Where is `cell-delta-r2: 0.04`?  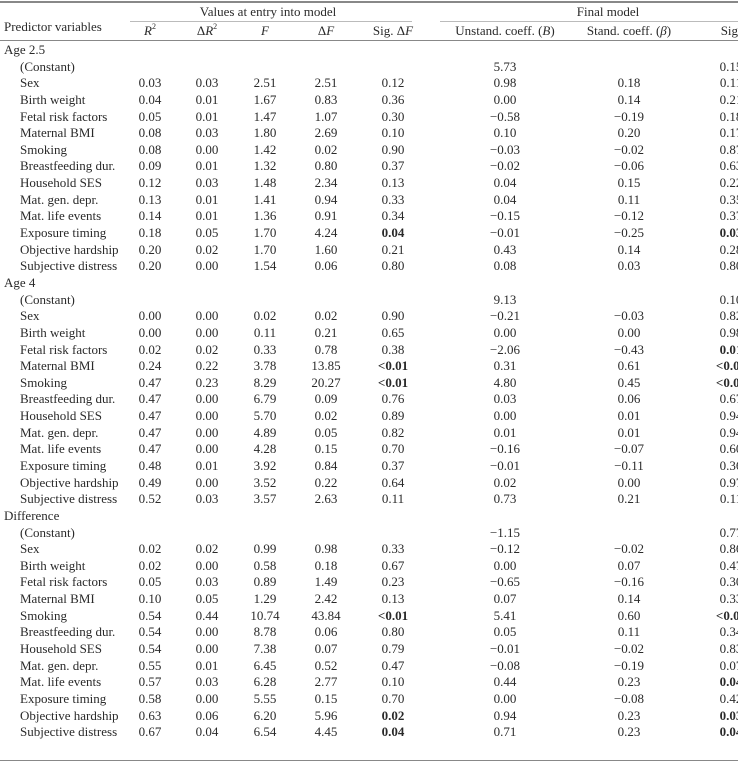
cell-delta-r2: 0.04 is located at coordinates (207, 732).